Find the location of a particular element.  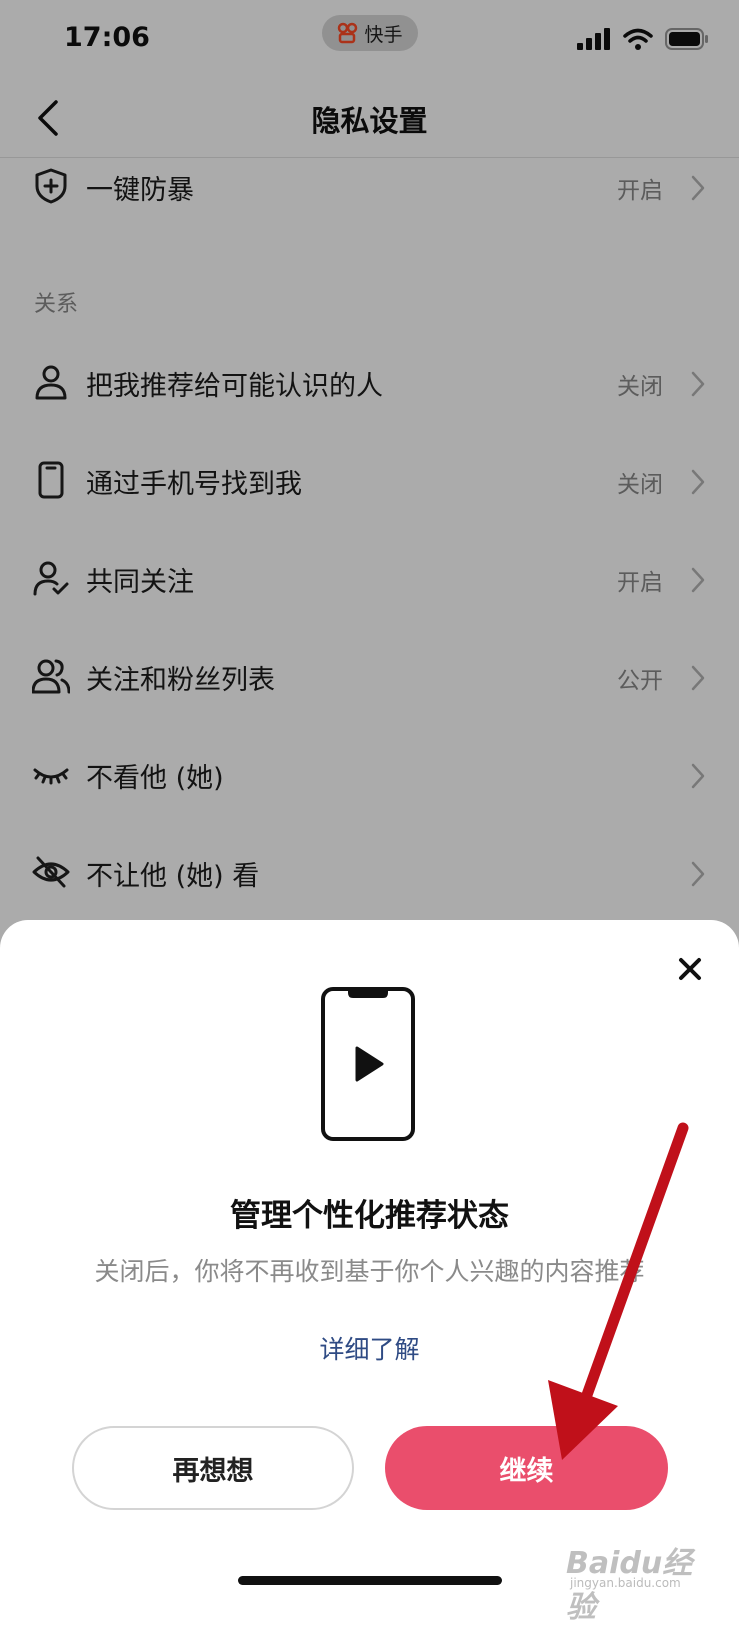

baidu-watermark: Baidu经验 jingyan.baidu.com is located at coordinates (636, 1581).